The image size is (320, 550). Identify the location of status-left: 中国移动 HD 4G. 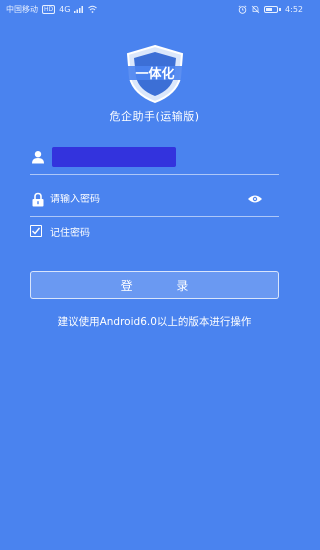
(52, 9).